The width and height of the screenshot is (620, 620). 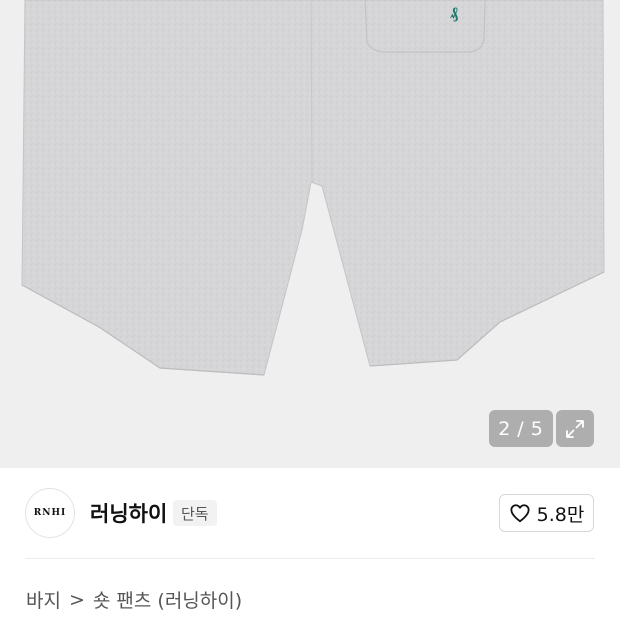 I want to click on embroidered-logo-icon: ₰, so click(x=454, y=12).